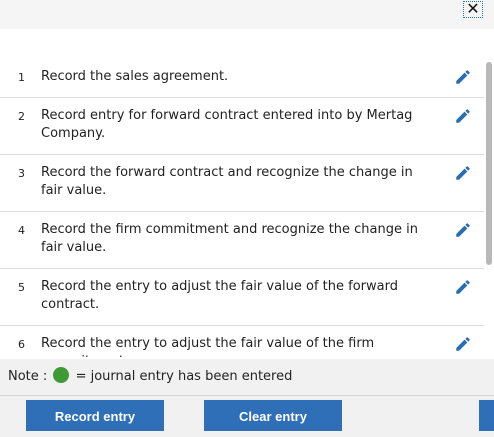 The height and width of the screenshot is (437, 494). Describe the element at coordinates (273, 415) in the screenshot. I see `clear-entry-button: Clear entry` at that location.